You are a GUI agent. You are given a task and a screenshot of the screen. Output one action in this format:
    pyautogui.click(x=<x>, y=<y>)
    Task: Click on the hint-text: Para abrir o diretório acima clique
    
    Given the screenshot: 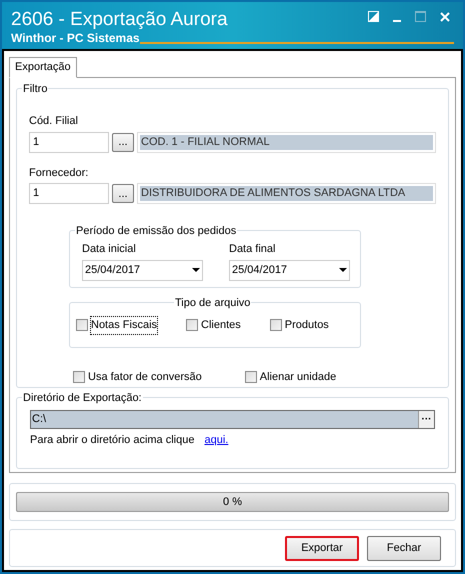 What is the action you would take?
    pyautogui.click(x=112, y=440)
    